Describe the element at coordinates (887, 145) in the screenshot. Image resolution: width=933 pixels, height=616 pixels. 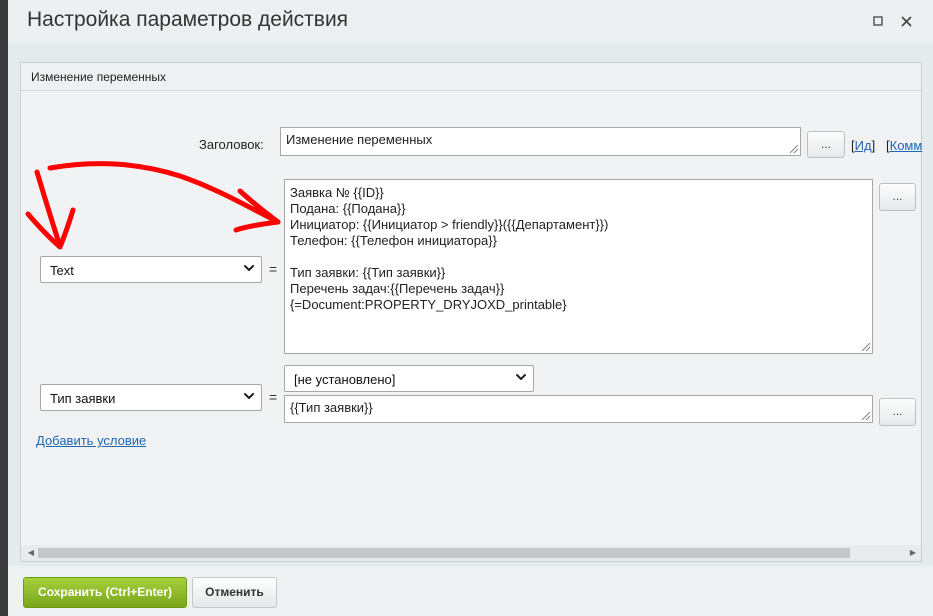
I see `title-links: [Ид] [Комм` at that location.